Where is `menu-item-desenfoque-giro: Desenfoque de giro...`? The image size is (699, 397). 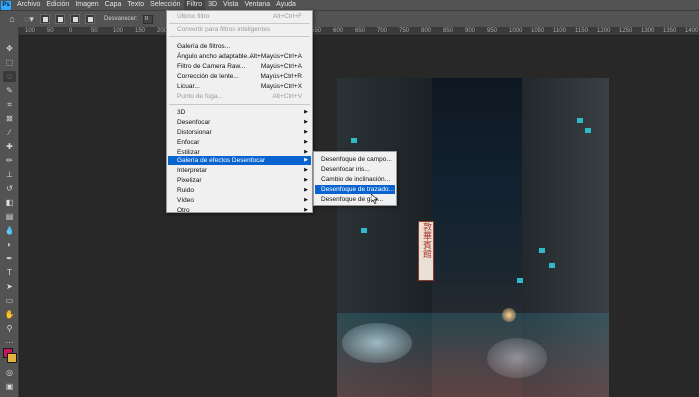 menu-item-desenfoque-giro: Desenfoque de giro... is located at coordinates (355, 199).